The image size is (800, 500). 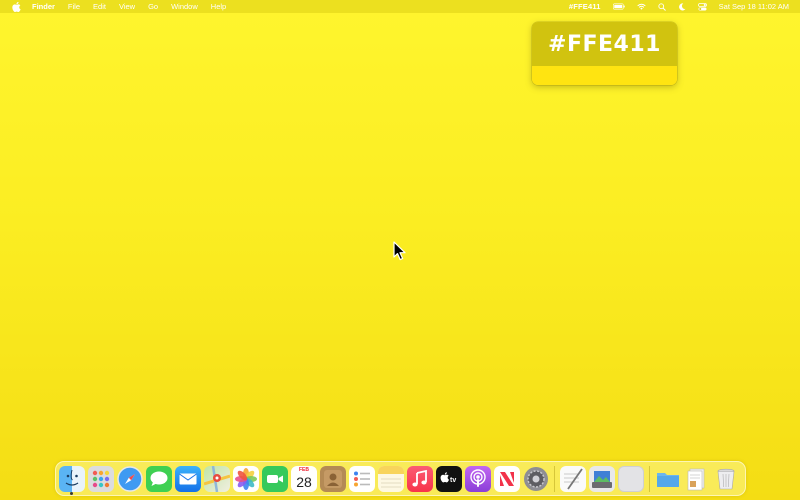 What do you see at coordinates (478, 478) in the screenshot?
I see `podcasts-icon` at bounding box center [478, 478].